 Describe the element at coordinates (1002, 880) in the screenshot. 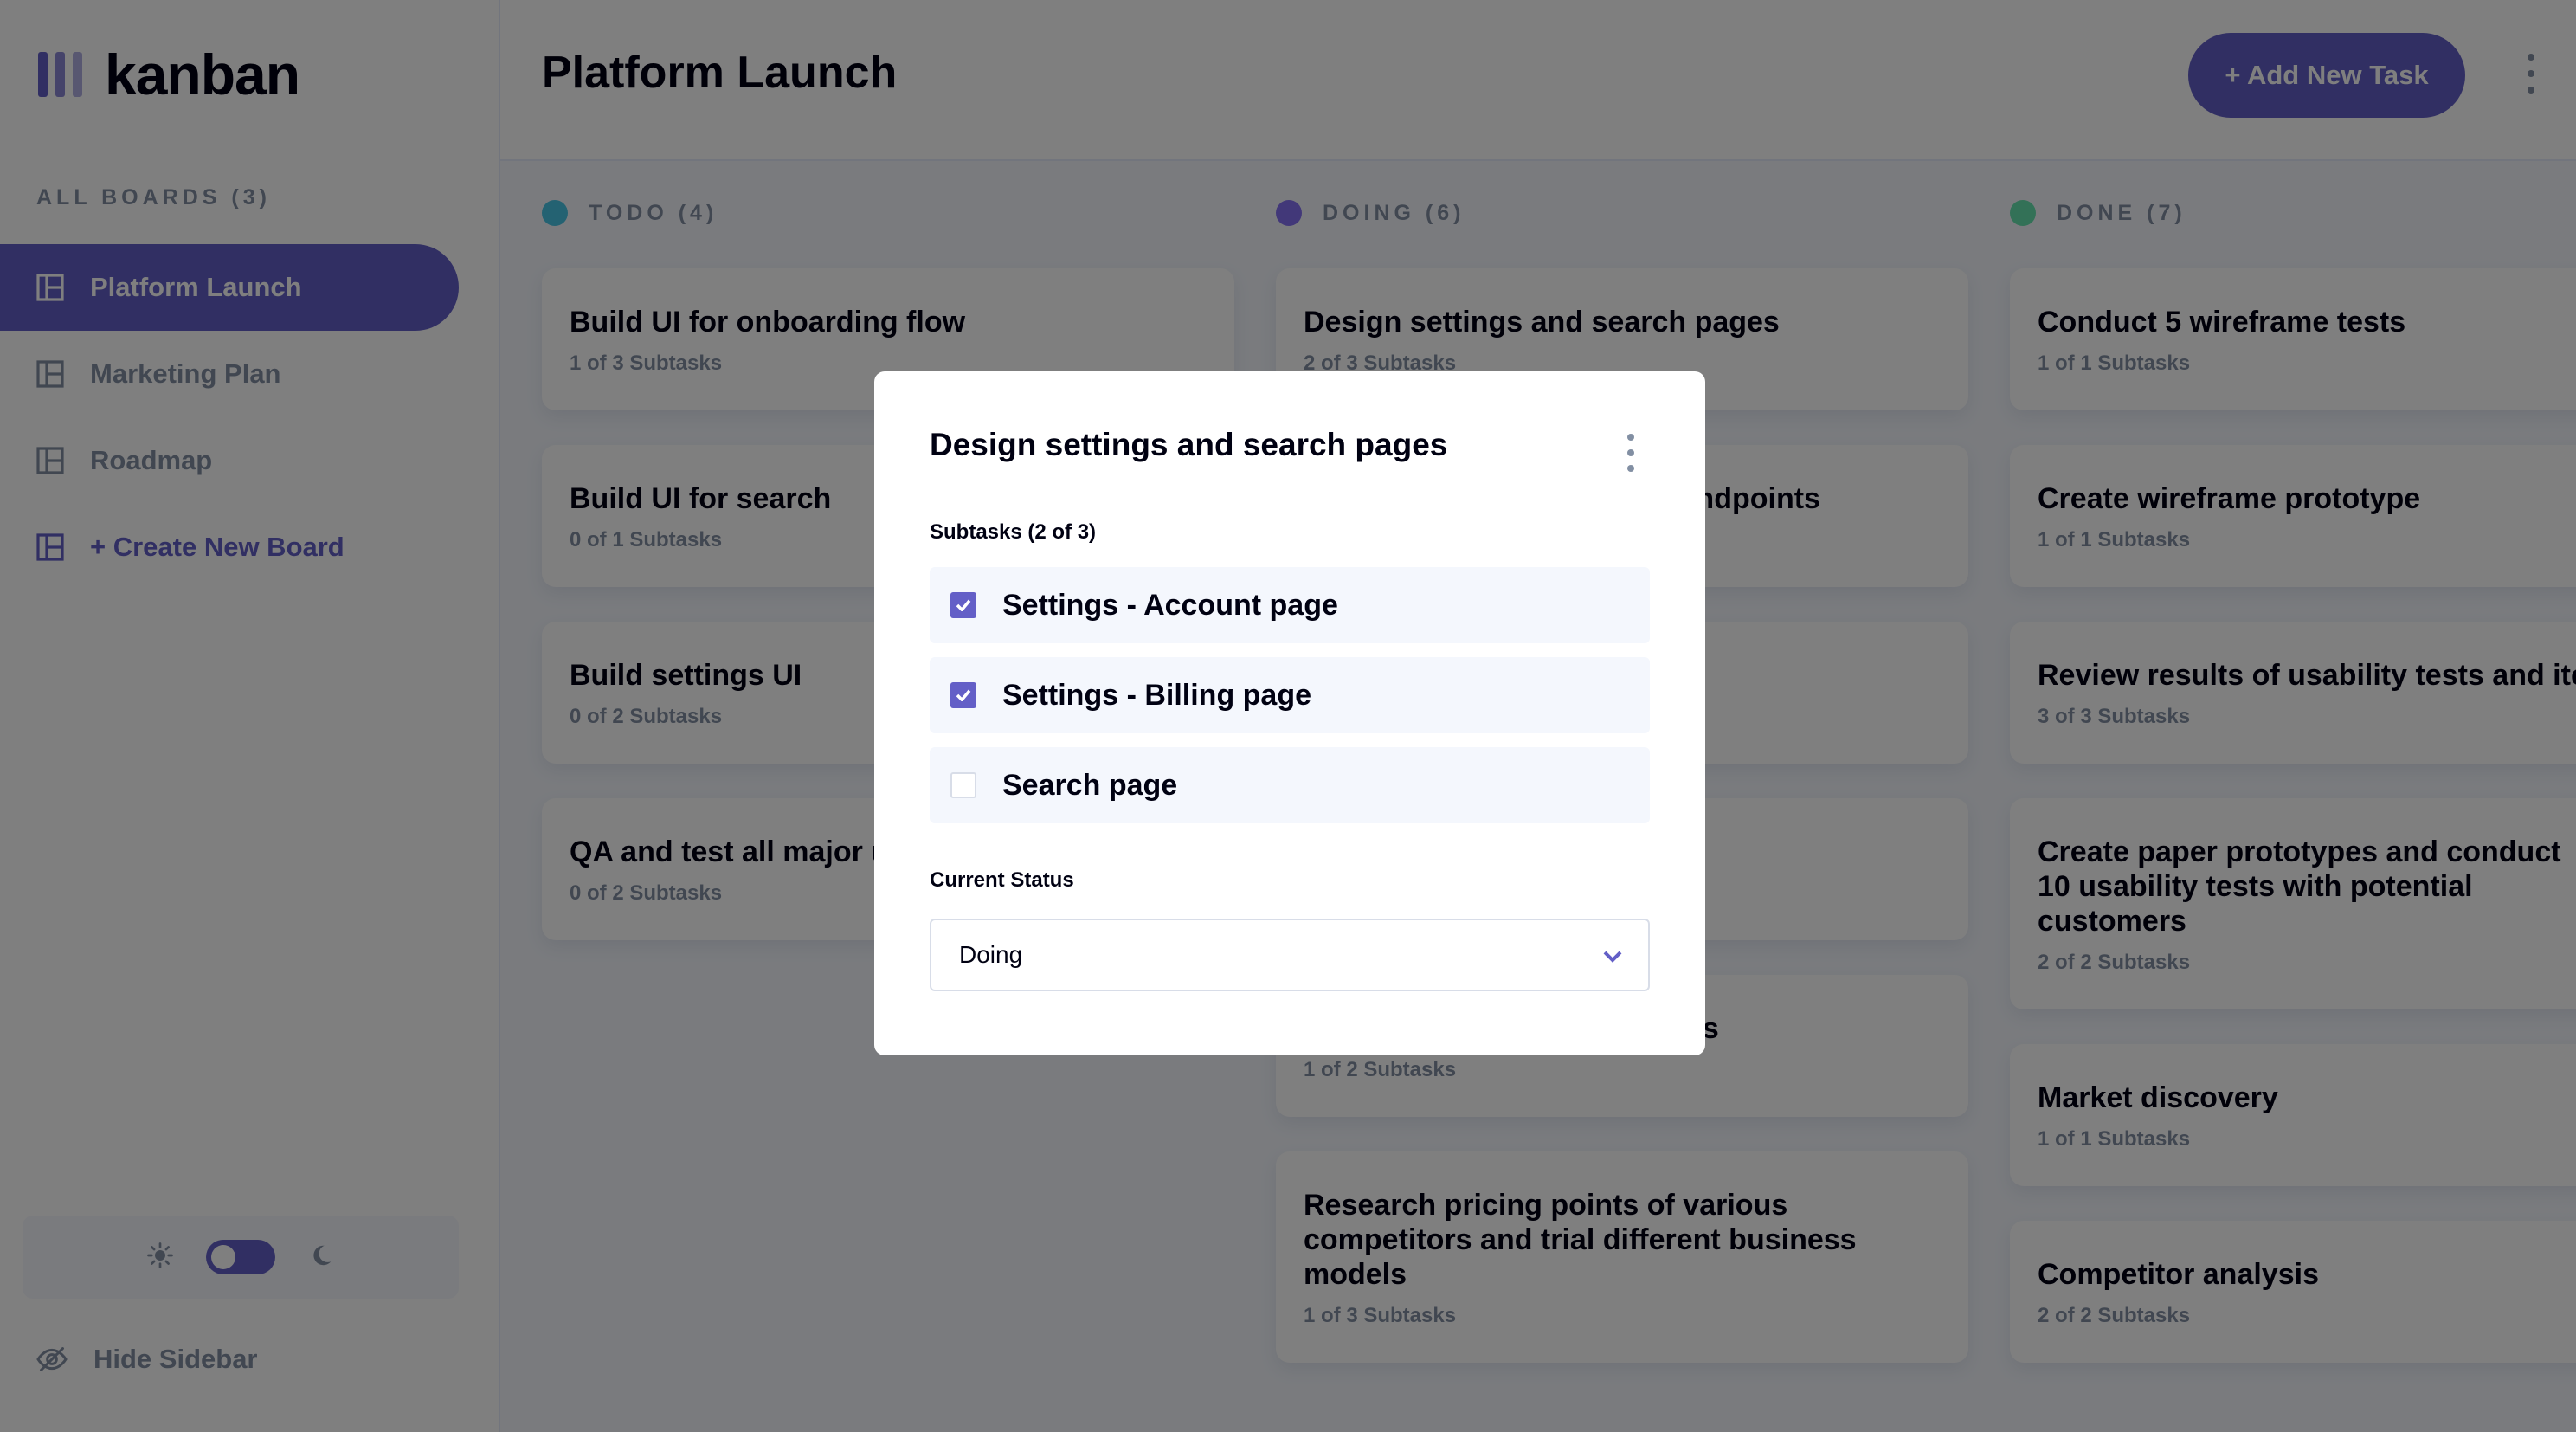

I see `status-label: Current Status` at that location.